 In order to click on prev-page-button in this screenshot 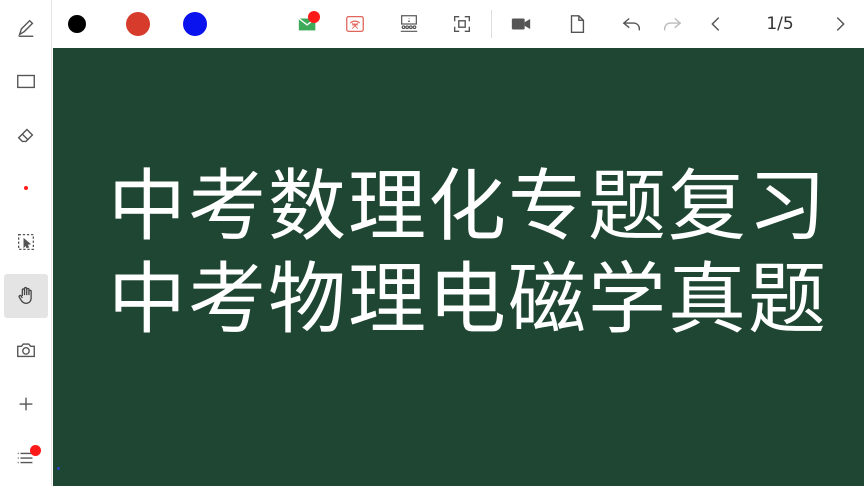, I will do `click(716, 24)`.